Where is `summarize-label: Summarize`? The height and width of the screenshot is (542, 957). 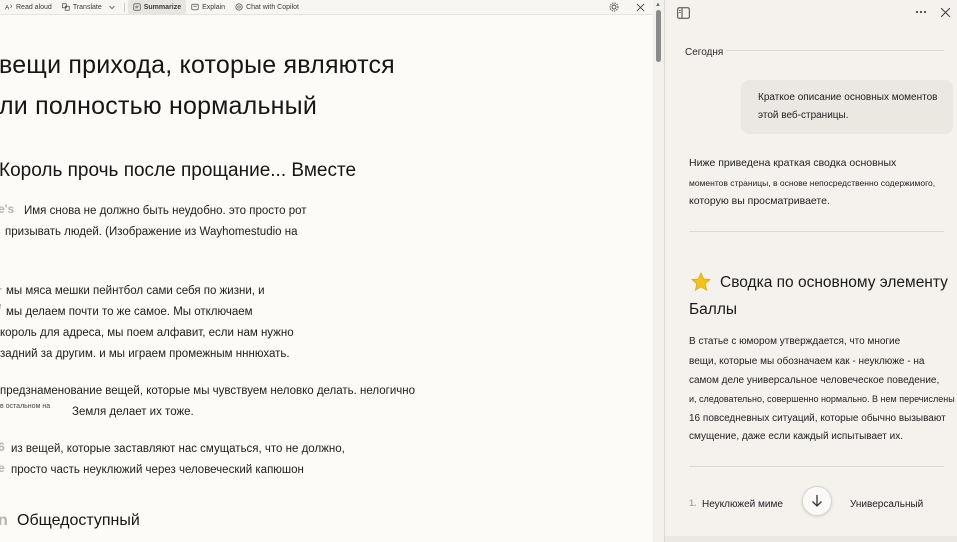
summarize-label: Summarize is located at coordinates (162, 7).